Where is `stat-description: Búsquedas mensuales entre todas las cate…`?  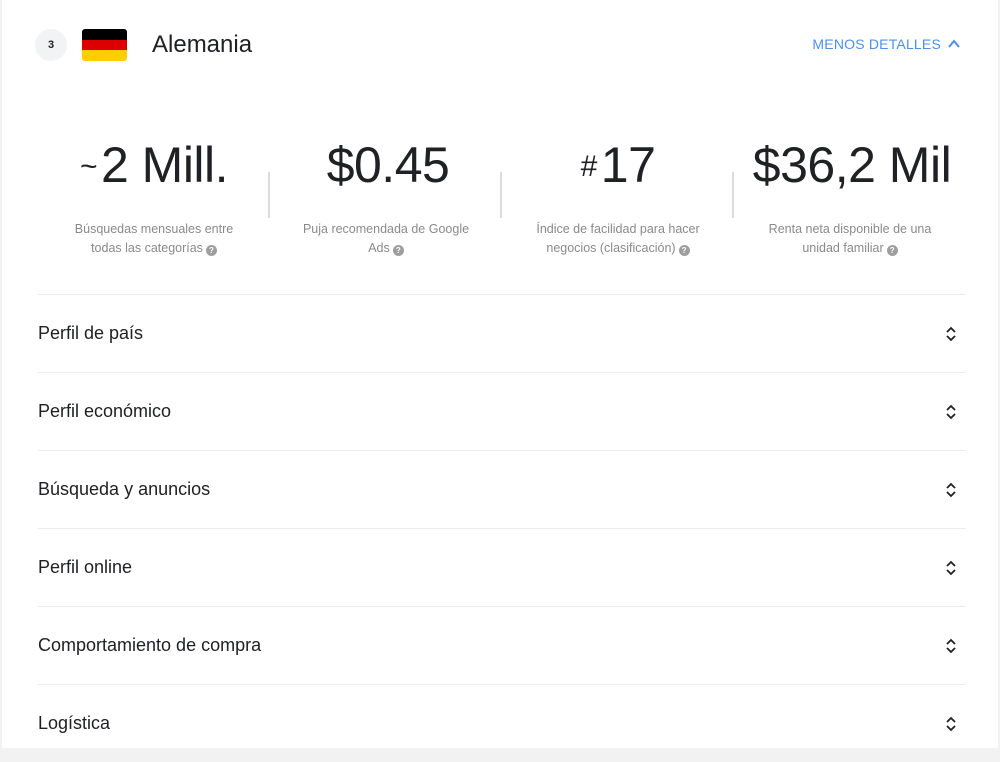 stat-description: Búsquedas mensuales entre todas las cate… is located at coordinates (154, 239).